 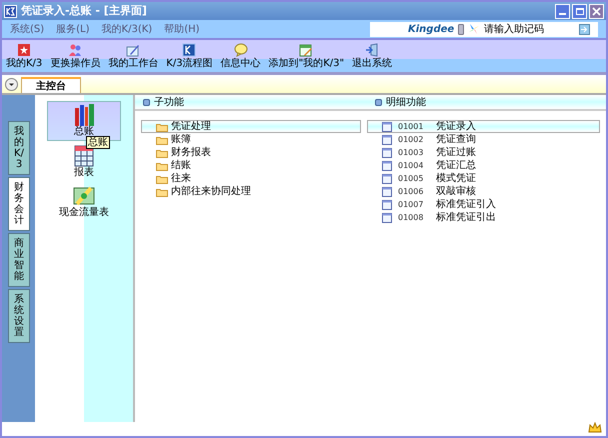 What do you see at coordinates (251, 191) in the screenshot?
I see `list-item: 内部往来协同处理` at bounding box center [251, 191].